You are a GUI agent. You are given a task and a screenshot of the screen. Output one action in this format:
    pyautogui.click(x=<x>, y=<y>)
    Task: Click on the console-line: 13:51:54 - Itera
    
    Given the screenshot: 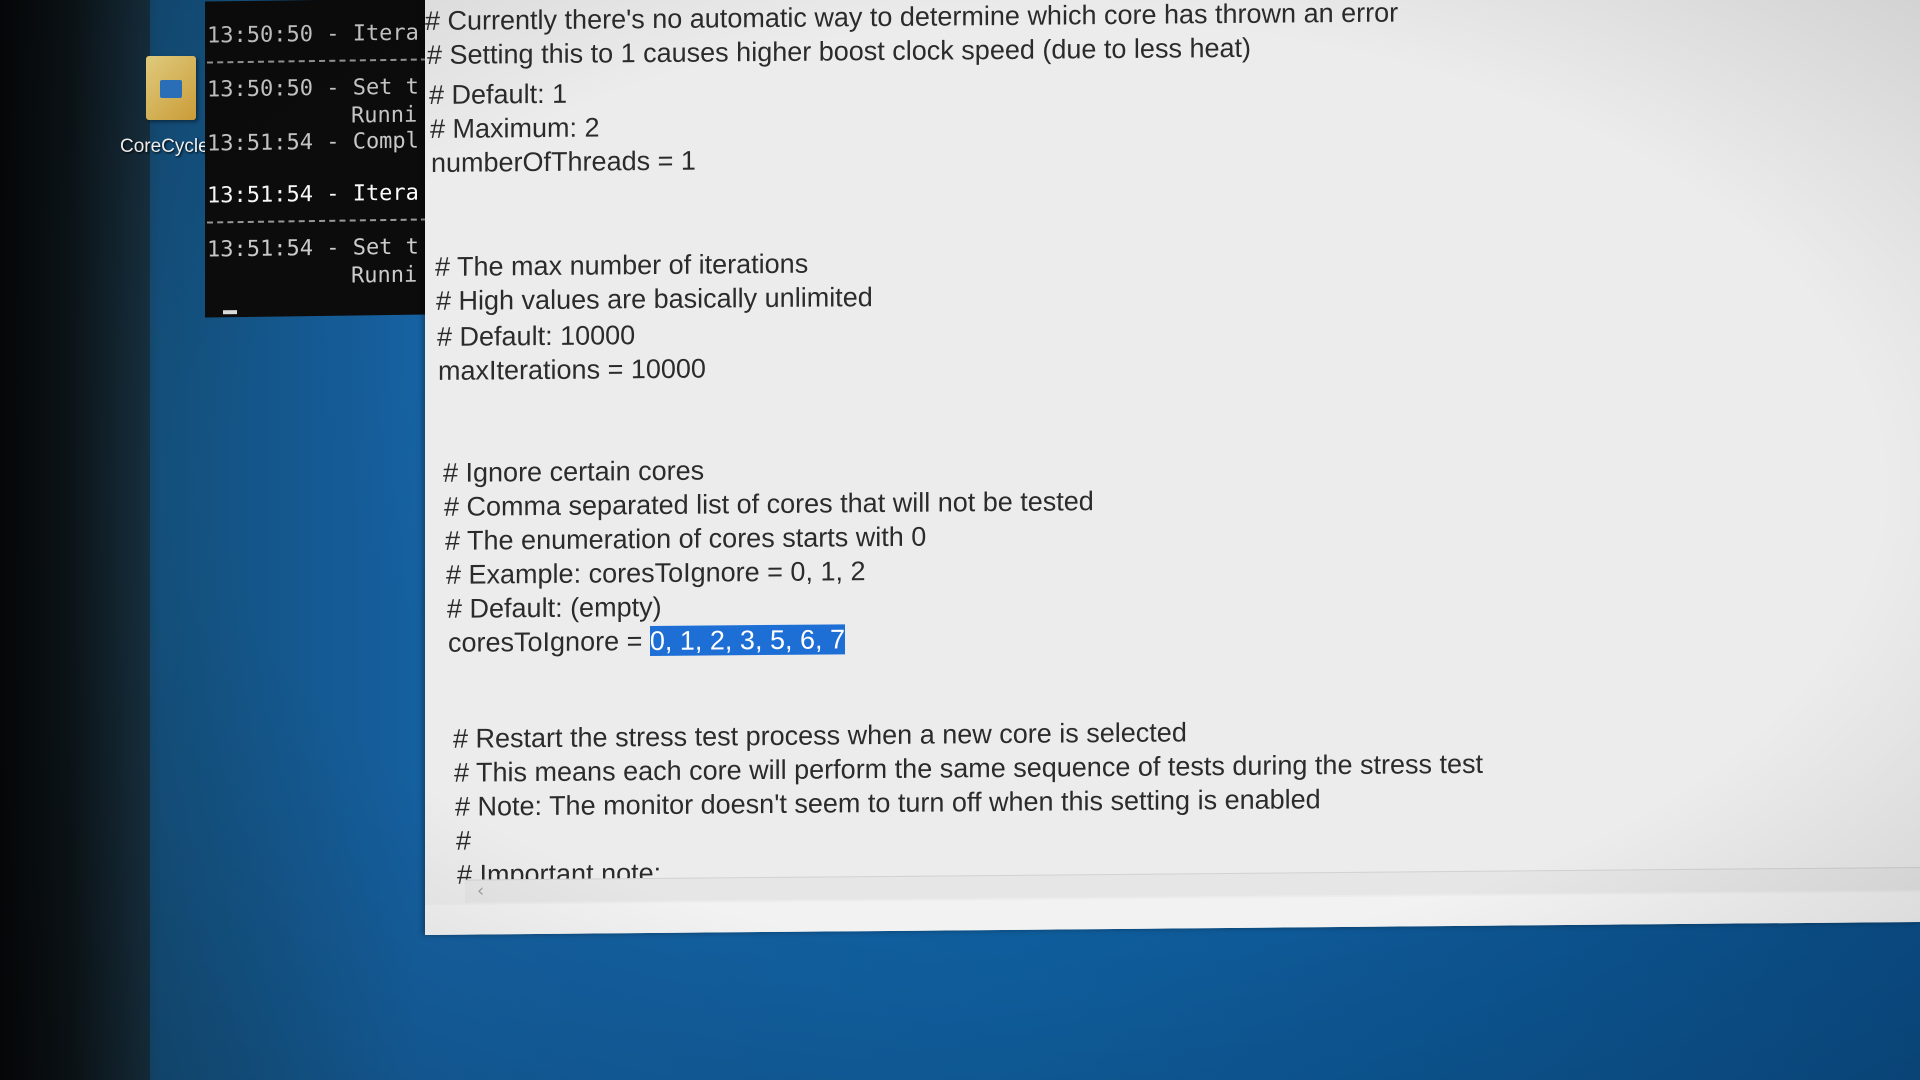 What is the action you would take?
    pyautogui.click(x=313, y=194)
    